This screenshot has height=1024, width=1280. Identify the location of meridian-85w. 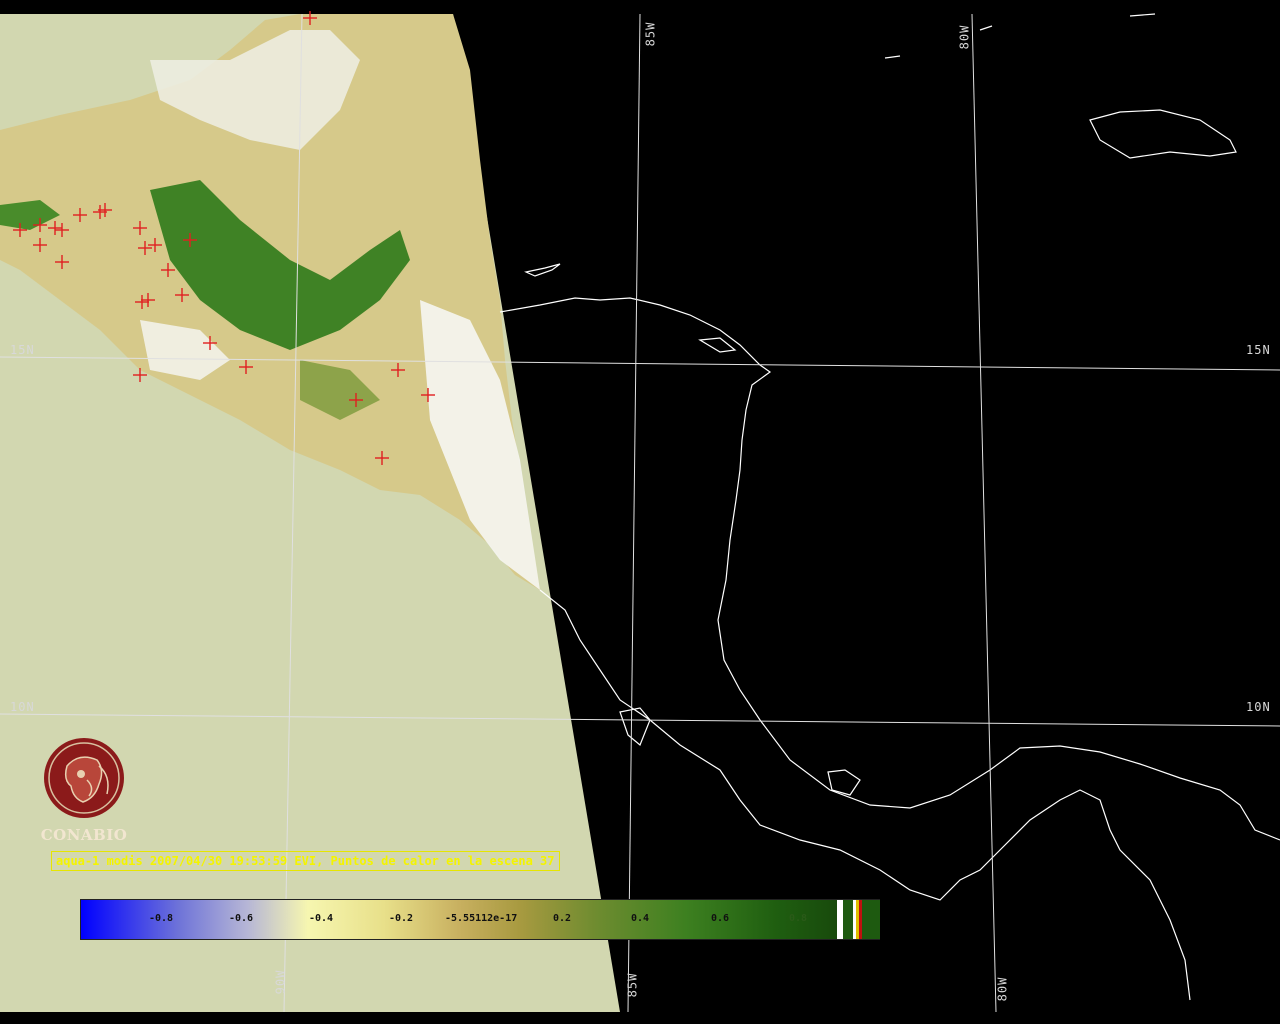
(634, 513).